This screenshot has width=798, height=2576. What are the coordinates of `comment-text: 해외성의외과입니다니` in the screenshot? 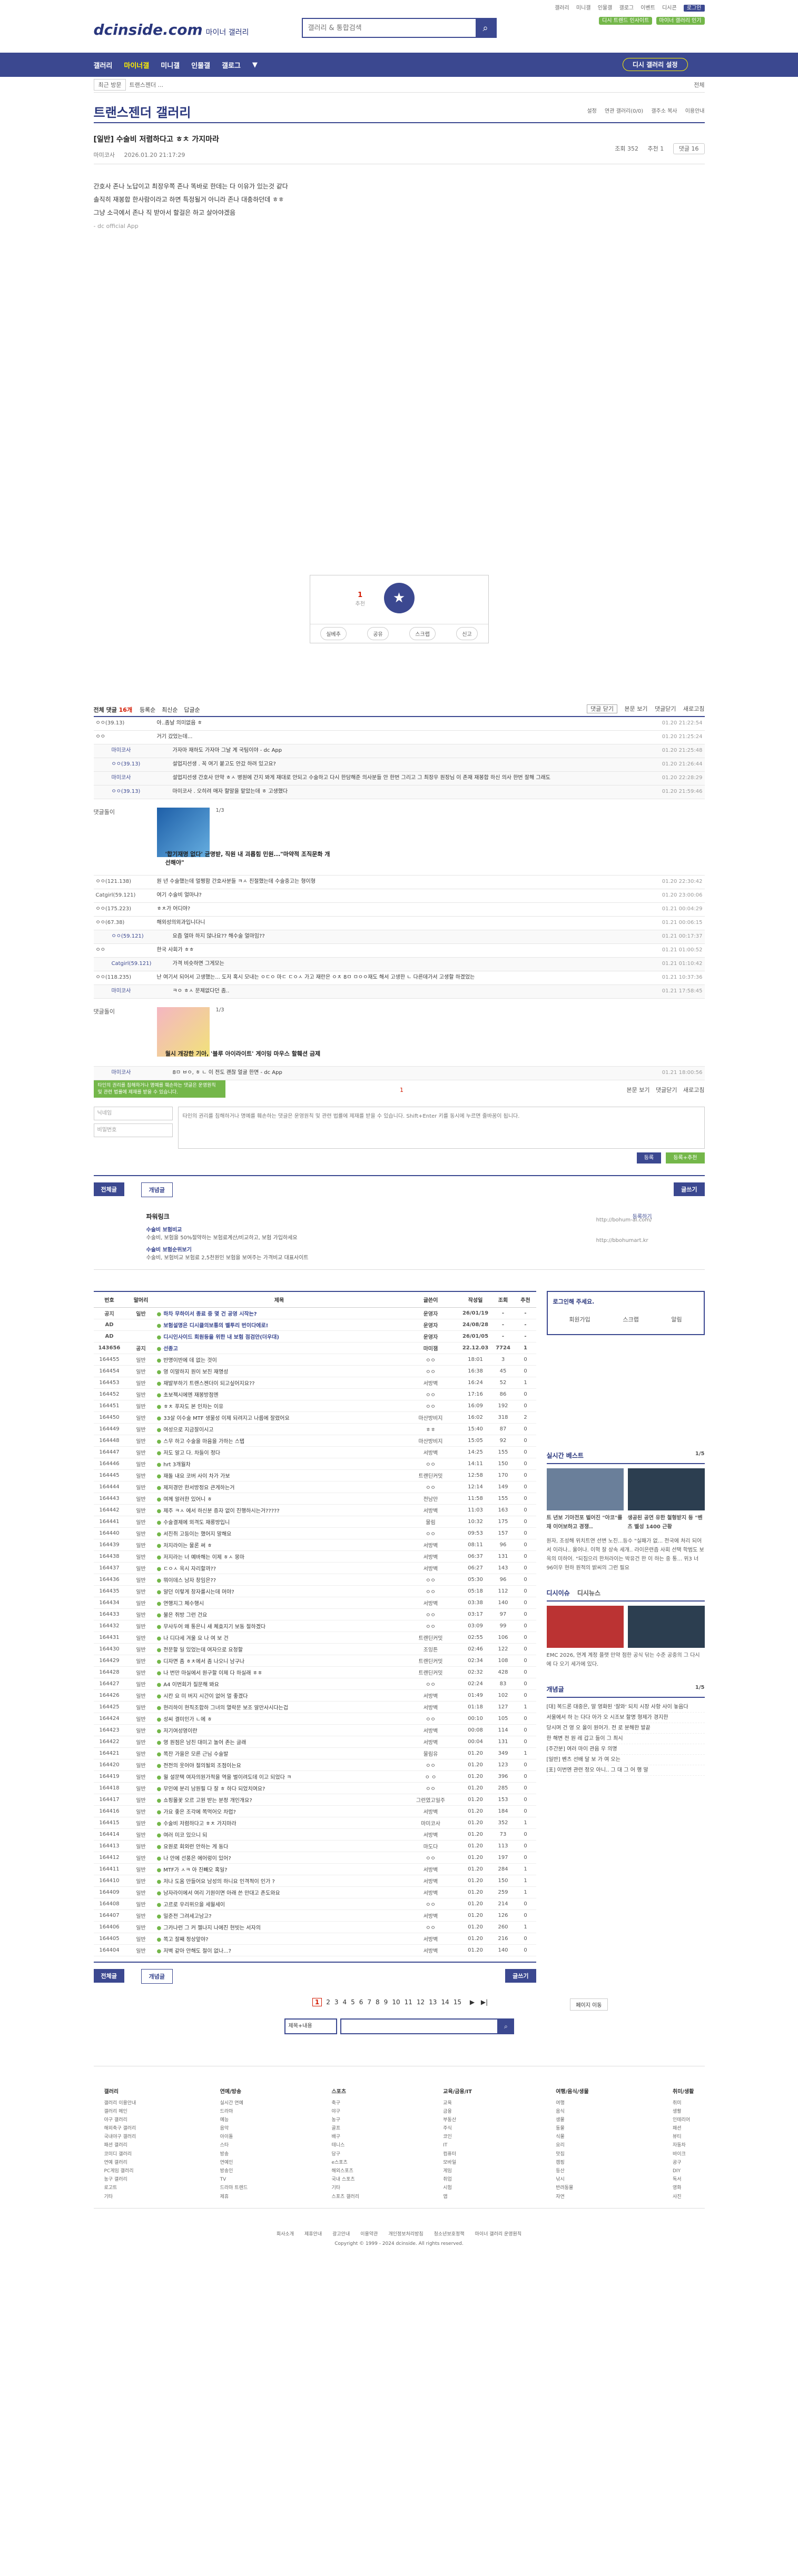 It's located at (400, 924).